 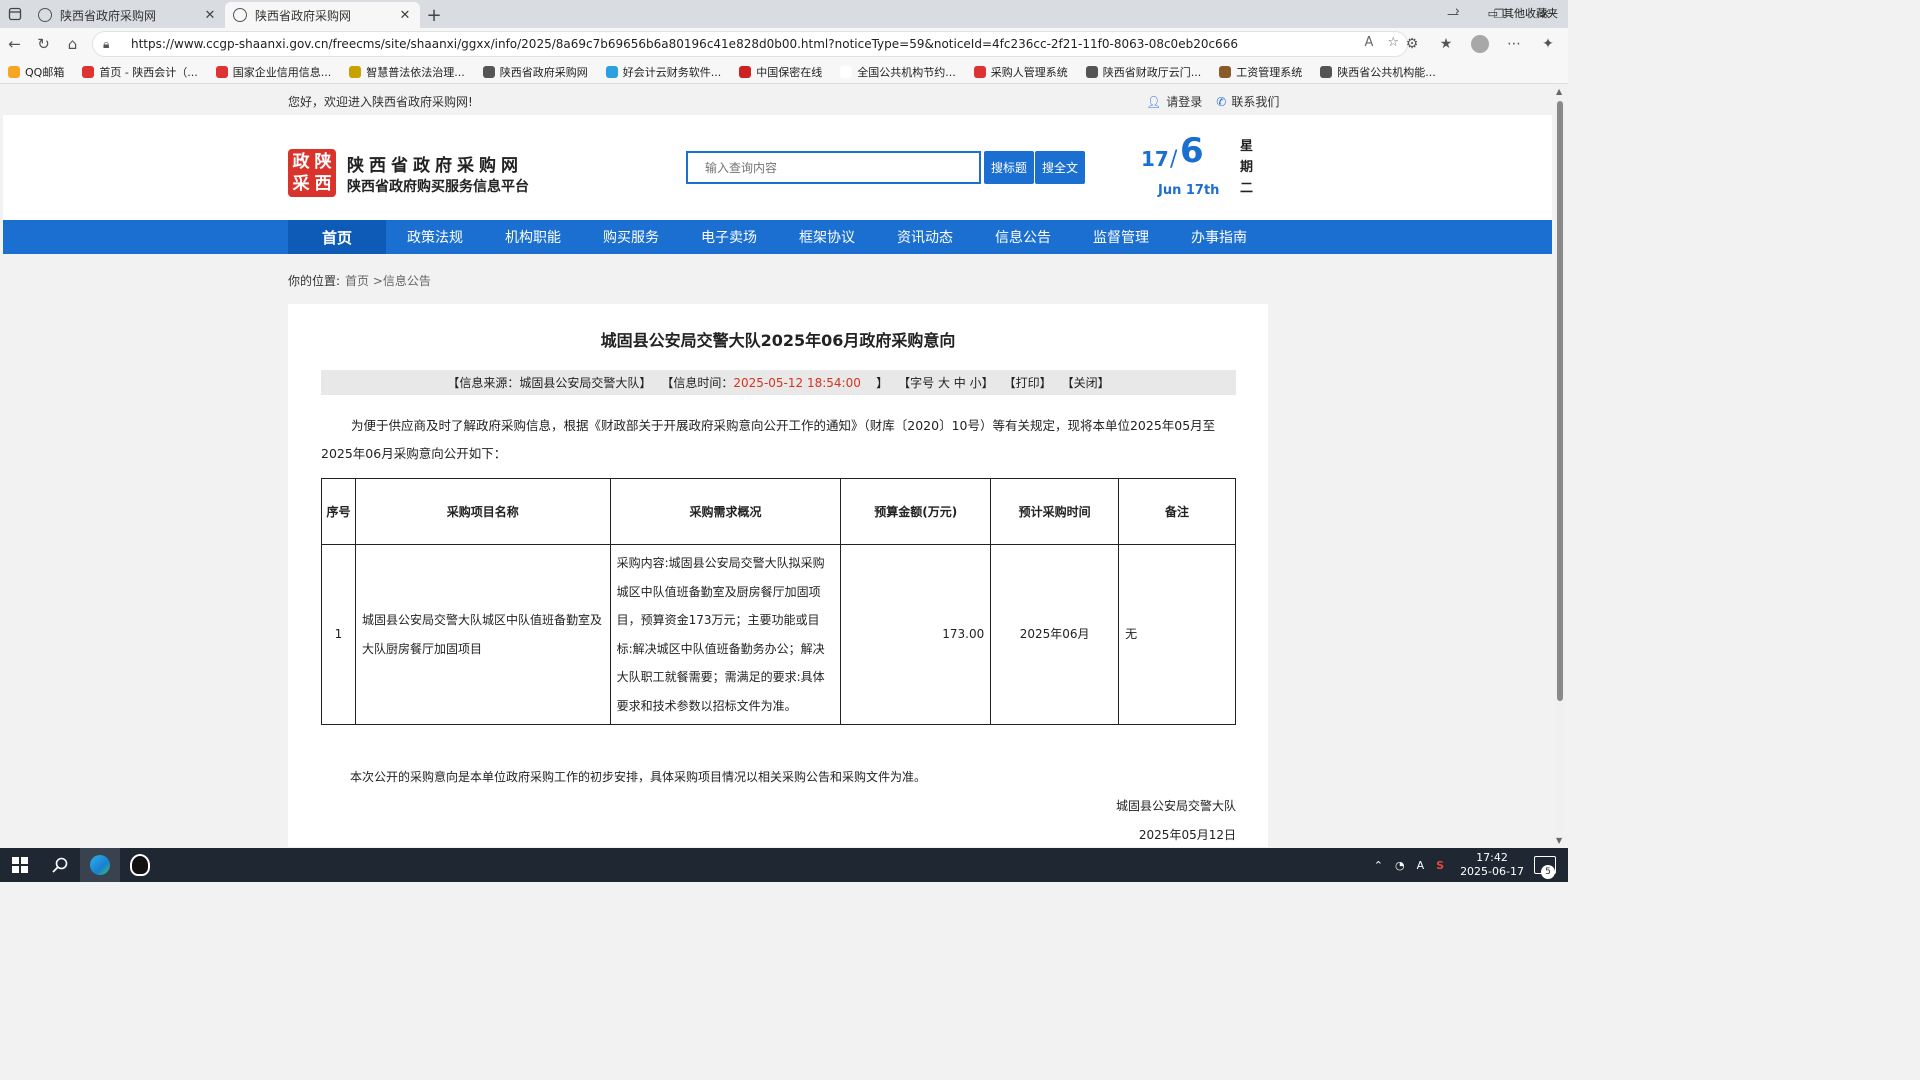 What do you see at coordinates (1457, 11) in the screenshot?
I see `chevron-right-icon: ›` at bounding box center [1457, 11].